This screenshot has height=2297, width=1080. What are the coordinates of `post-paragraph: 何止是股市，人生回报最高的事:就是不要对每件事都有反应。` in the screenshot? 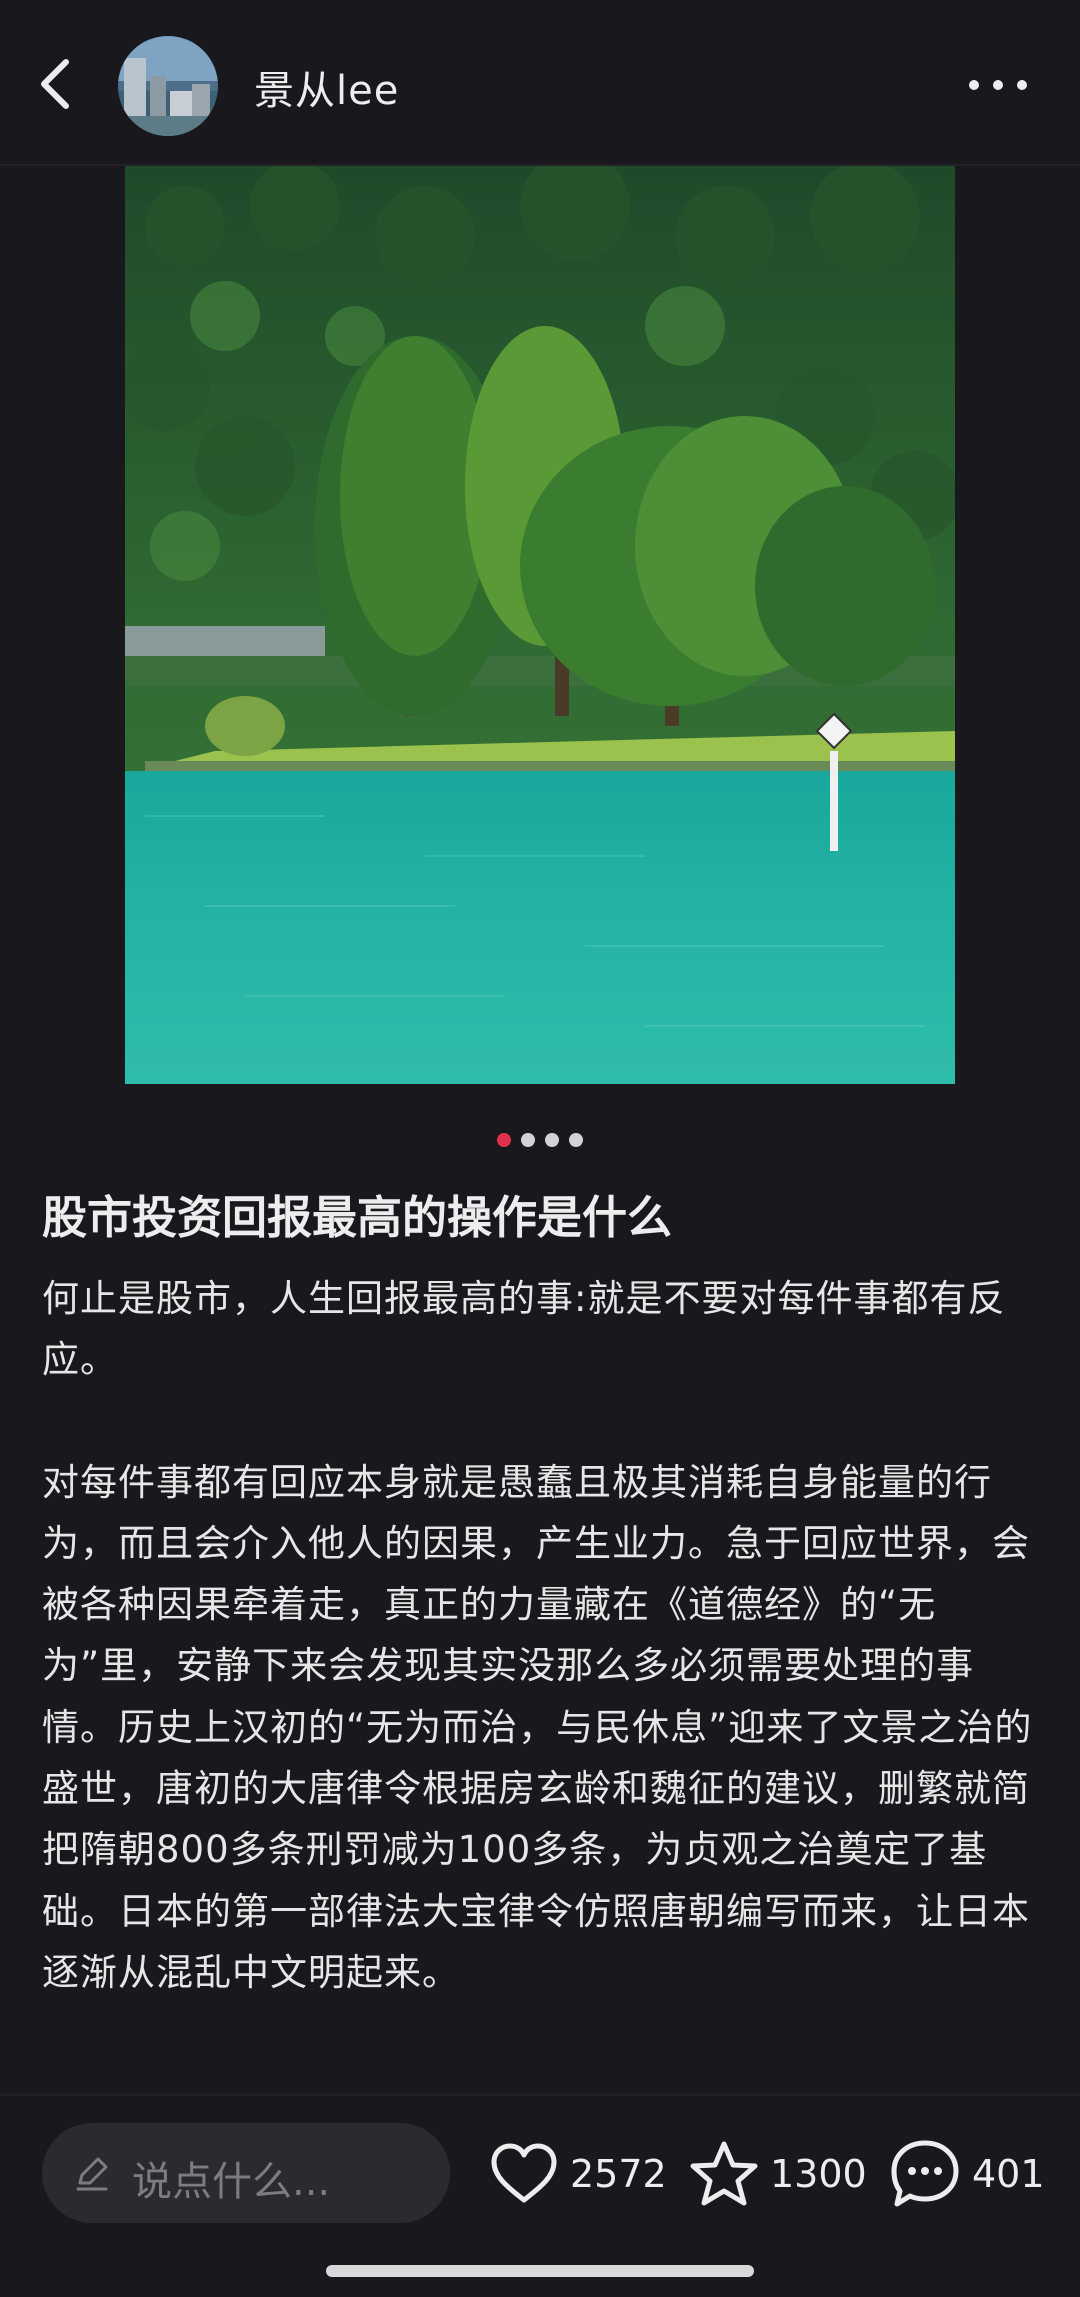 It's located at (524, 1329).